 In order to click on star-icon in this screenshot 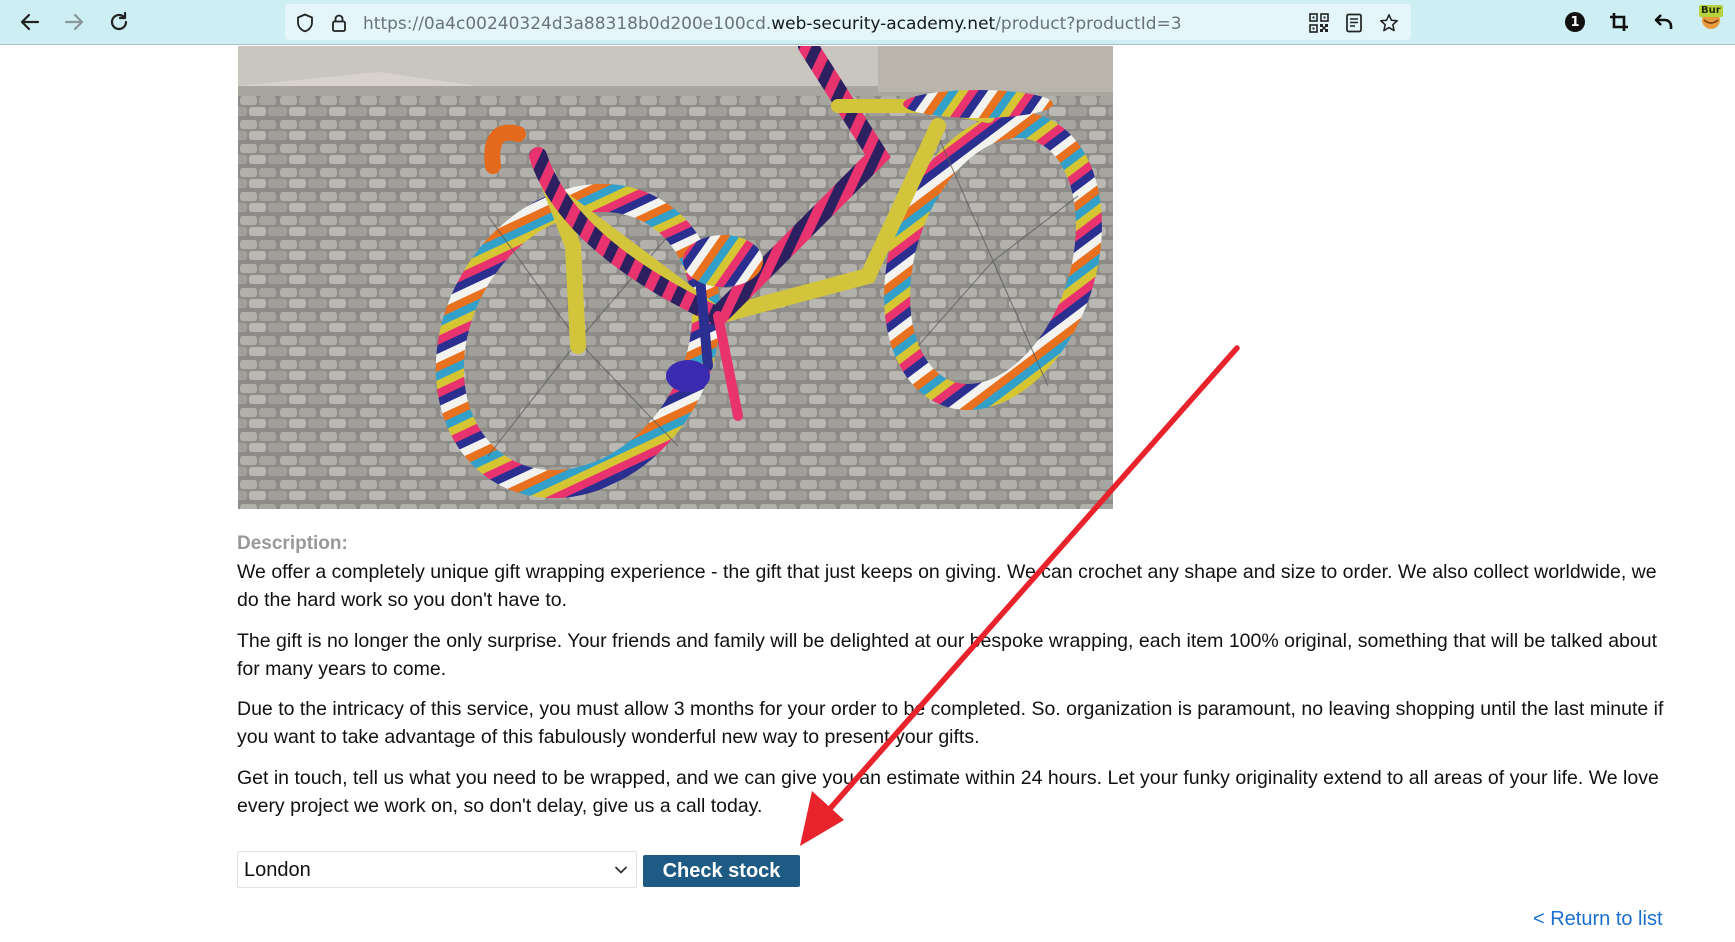, I will do `click(1389, 23)`.